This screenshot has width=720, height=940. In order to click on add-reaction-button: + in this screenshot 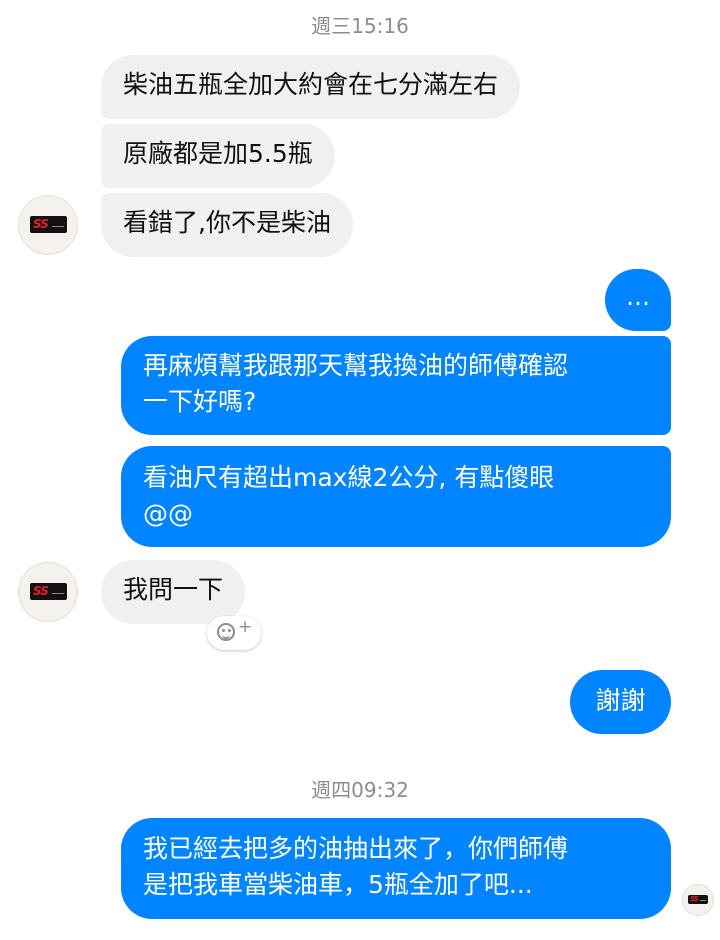, I will do `click(234, 633)`.